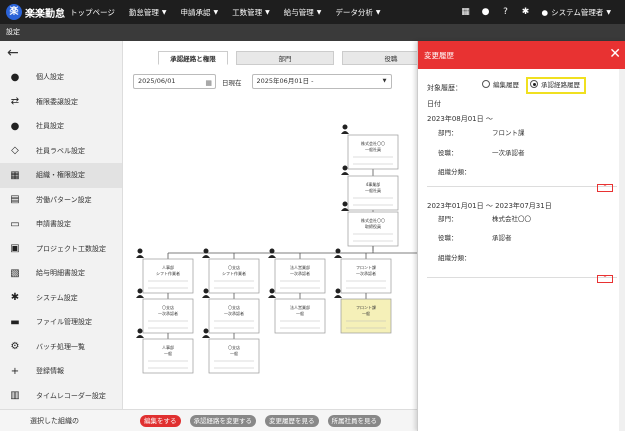  Describe the element at coordinates (555, 84) in the screenshot. I see `radio-route-history: 承認経路履歴` at that location.